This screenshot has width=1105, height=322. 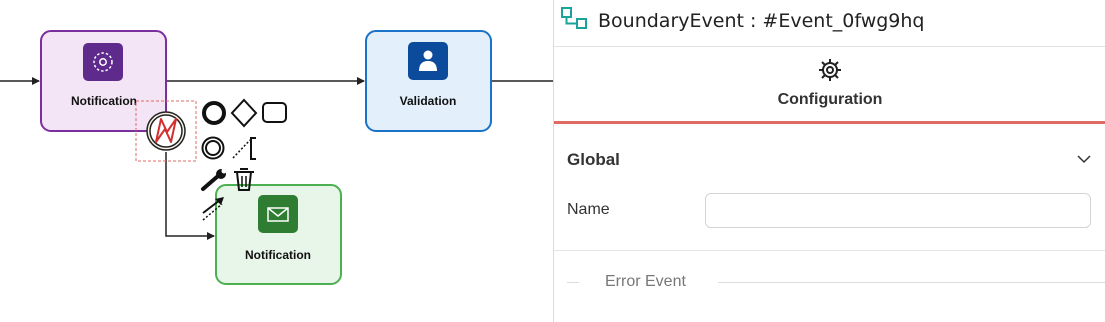 I want to click on task-label-notification-1: Notification, so click(x=104, y=101).